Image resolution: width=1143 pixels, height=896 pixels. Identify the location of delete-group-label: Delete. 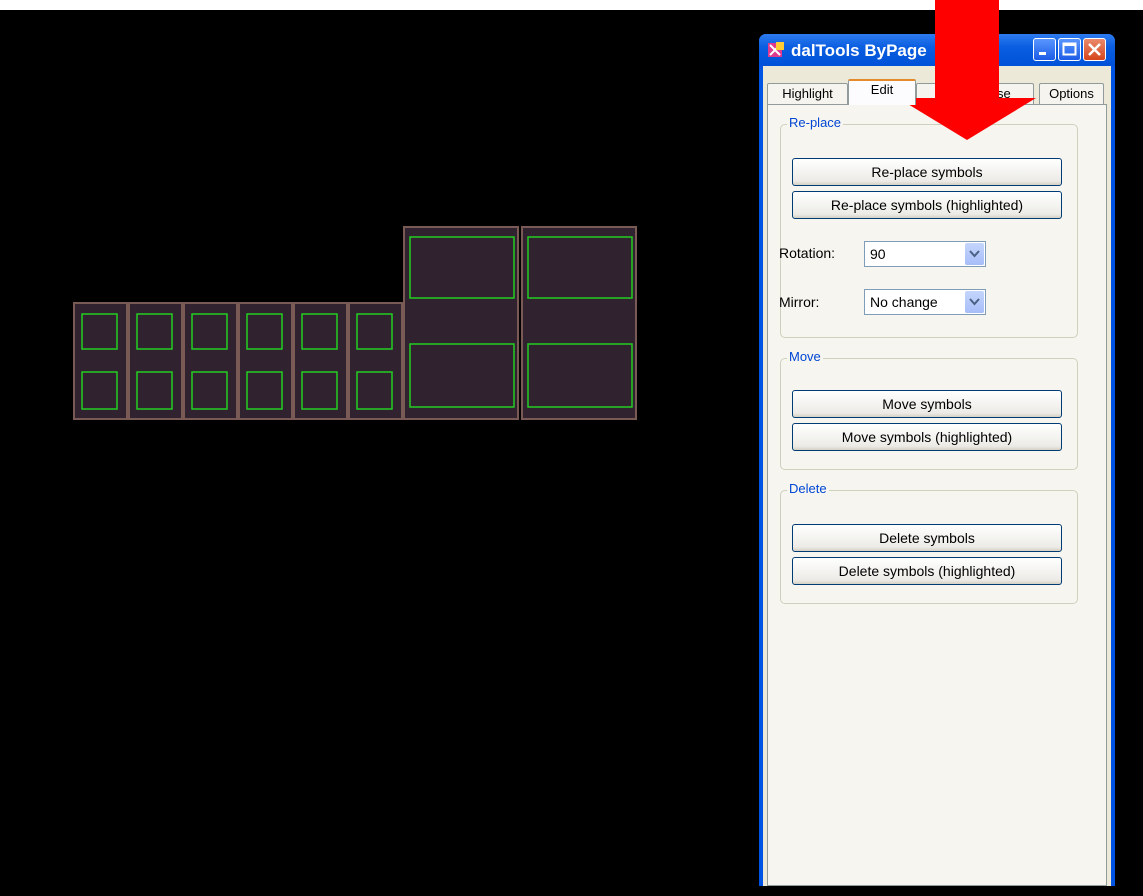
(808, 488).